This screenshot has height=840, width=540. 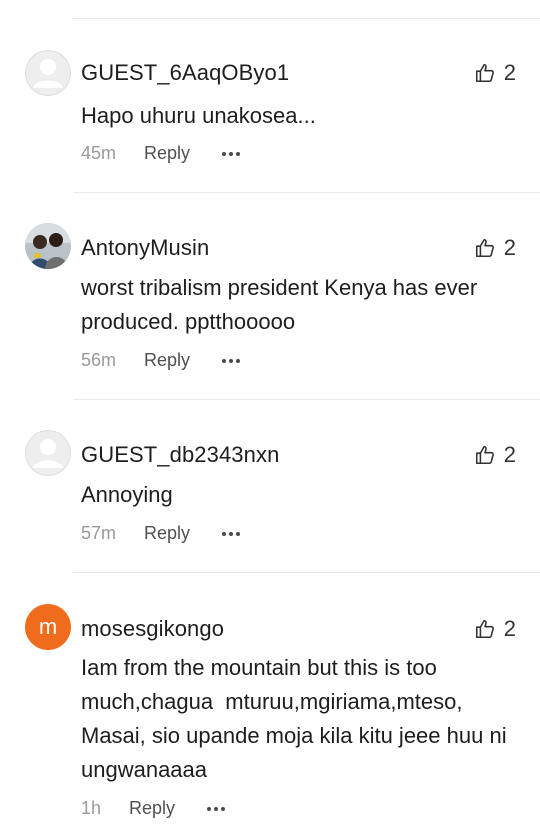 I want to click on comment-time: 45m, so click(x=99, y=153).